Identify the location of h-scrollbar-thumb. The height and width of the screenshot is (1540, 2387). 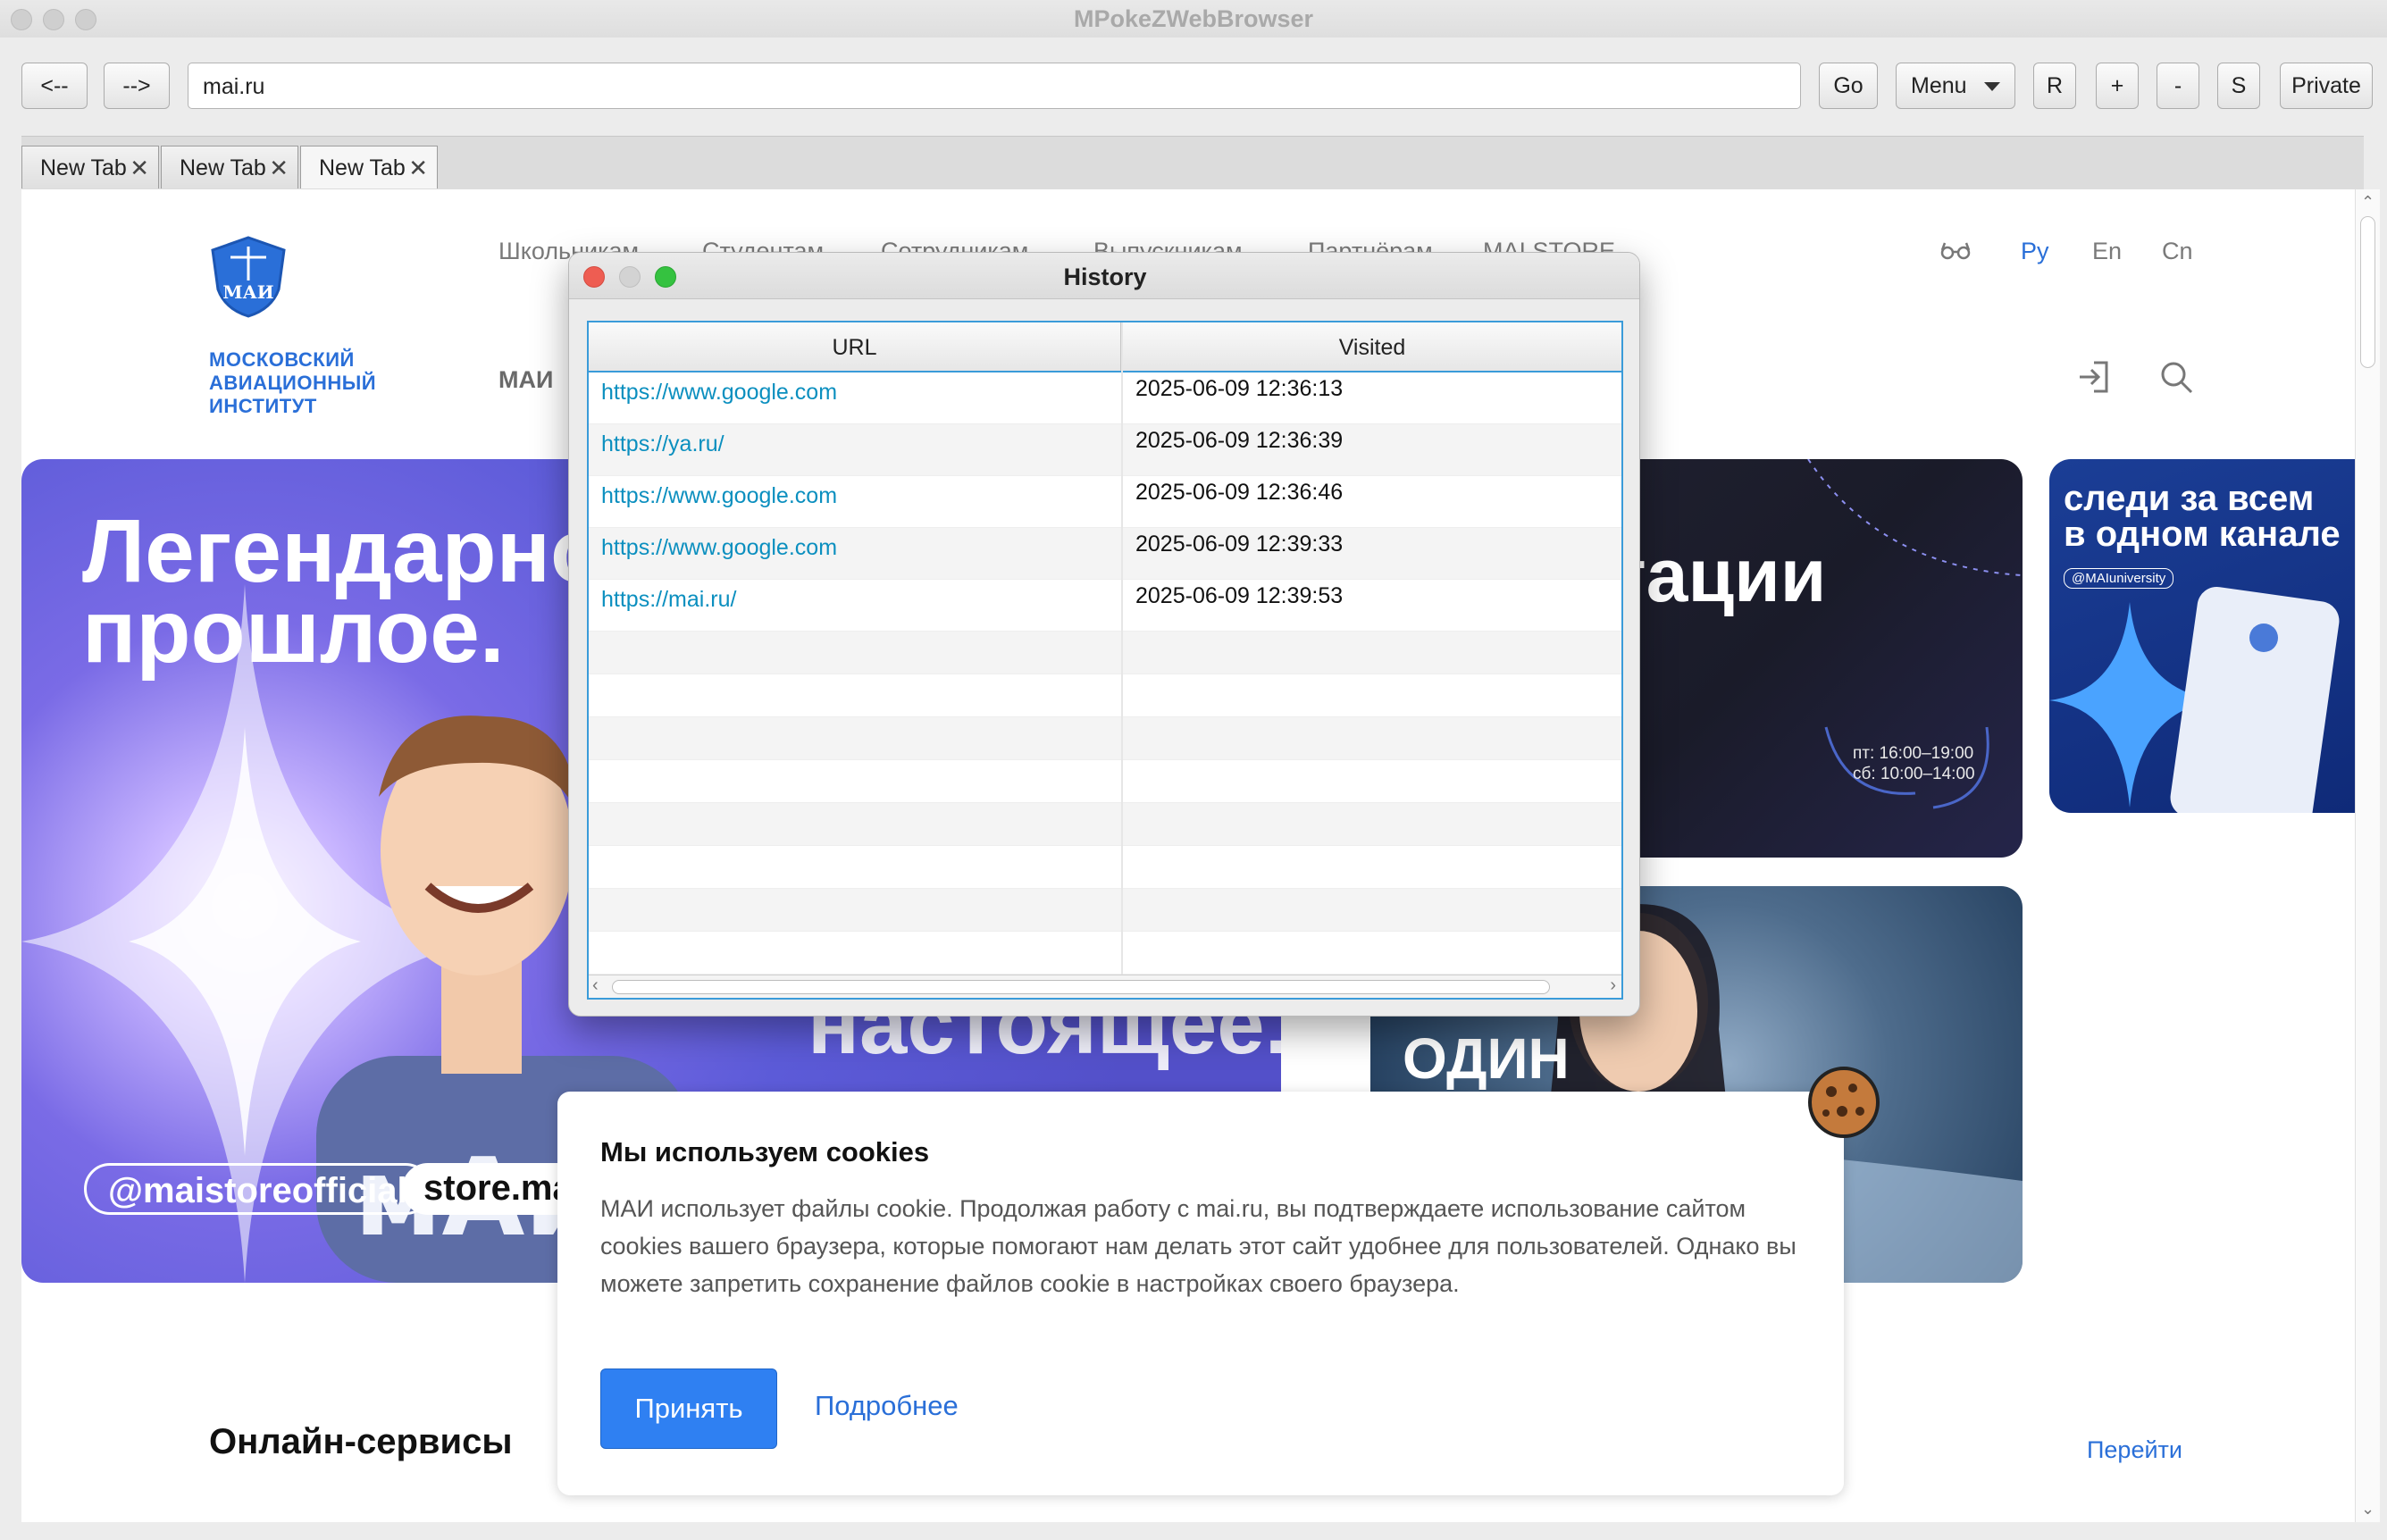
(1081, 987).